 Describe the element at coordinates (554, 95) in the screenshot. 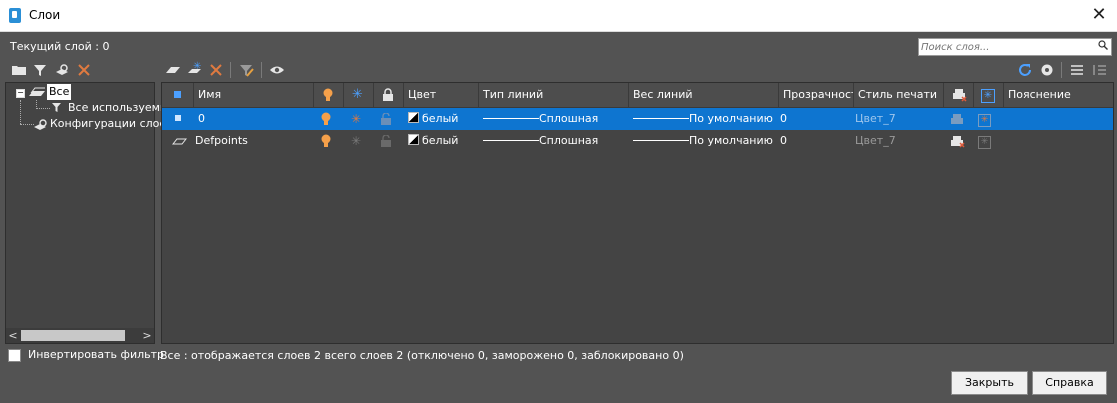

I see `linetype-column-header: Тип линий` at that location.